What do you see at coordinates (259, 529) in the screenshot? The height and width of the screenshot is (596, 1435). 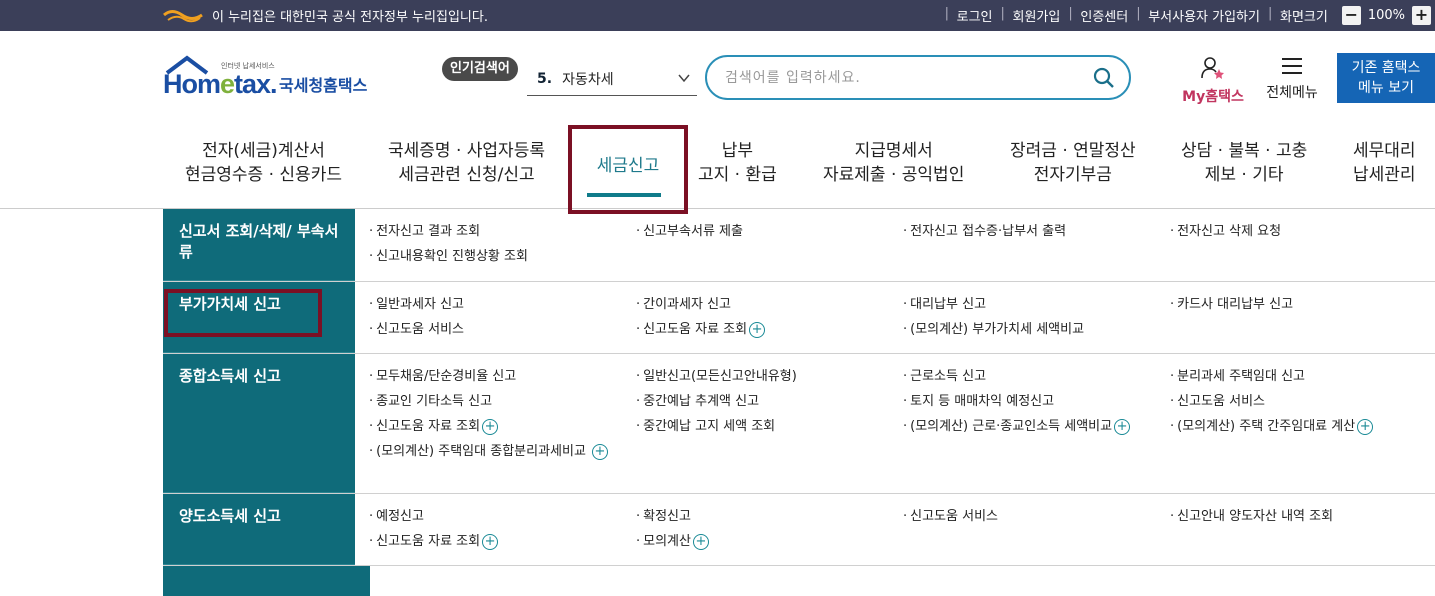 I see `submenu-category-capital-gains: 양도소득세 신고` at bounding box center [259, 529].